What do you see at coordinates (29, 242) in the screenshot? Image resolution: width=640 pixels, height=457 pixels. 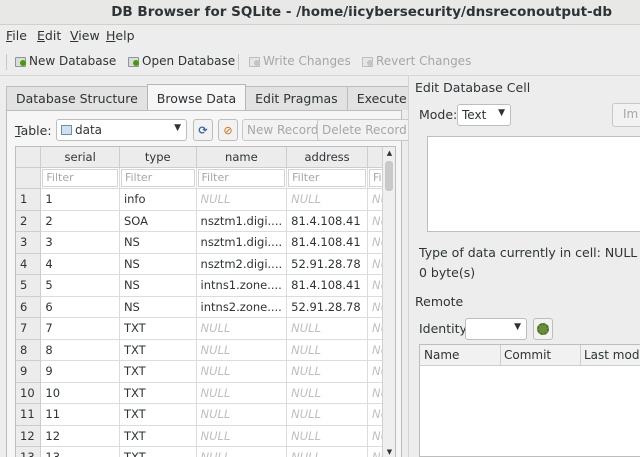 I see `row-number: 3` at bounding box center [29, 242].